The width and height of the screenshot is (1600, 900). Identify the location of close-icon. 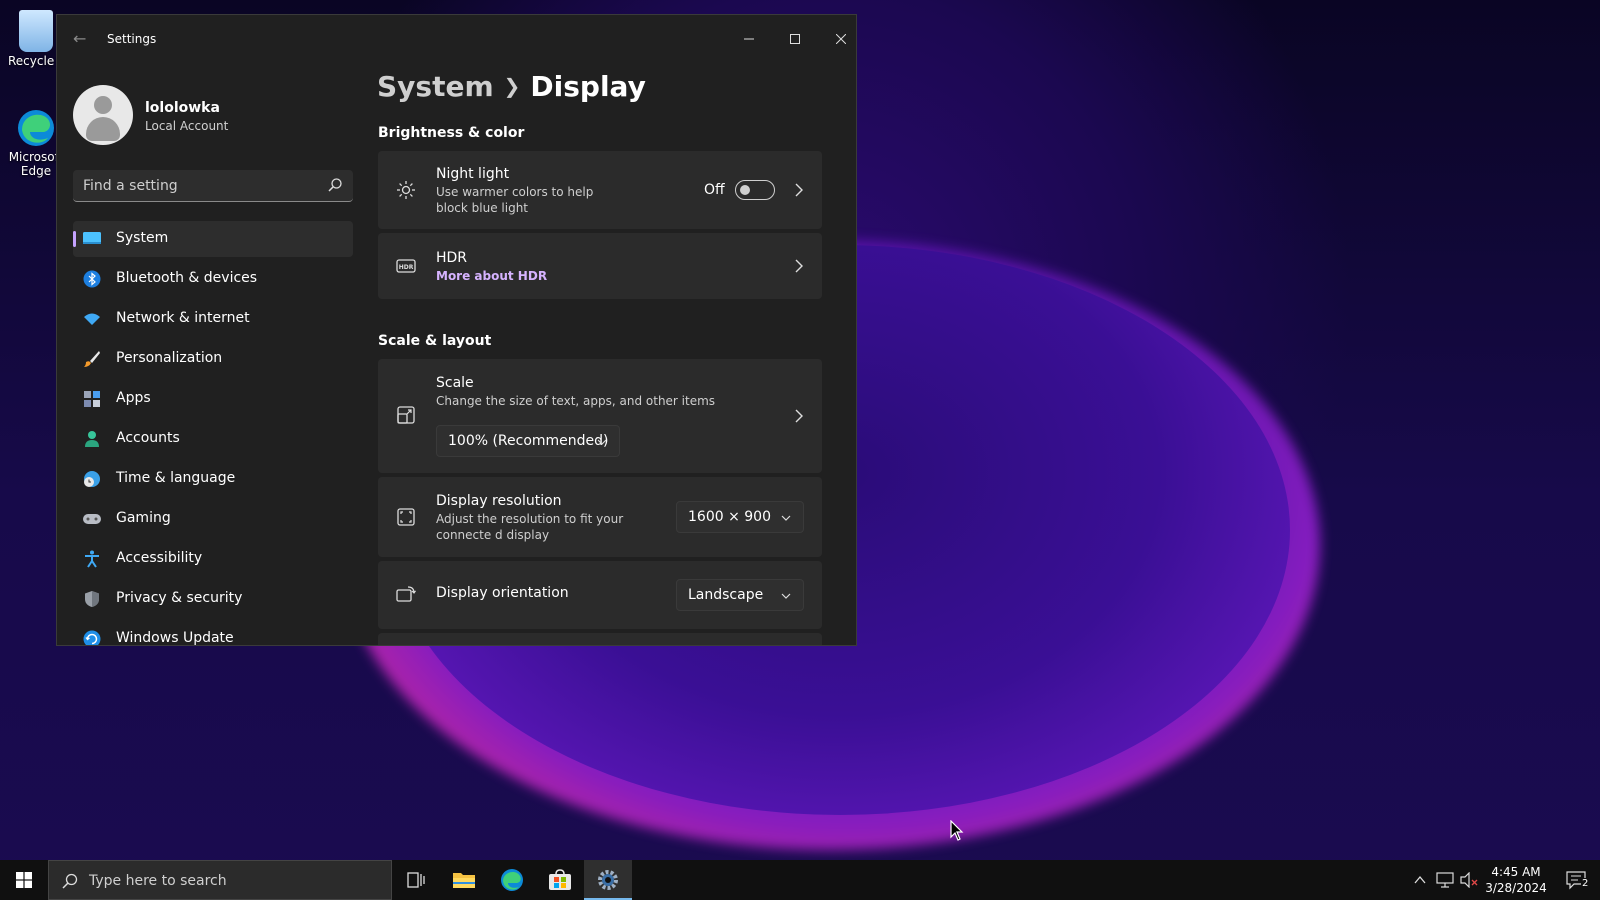
(841, 39).